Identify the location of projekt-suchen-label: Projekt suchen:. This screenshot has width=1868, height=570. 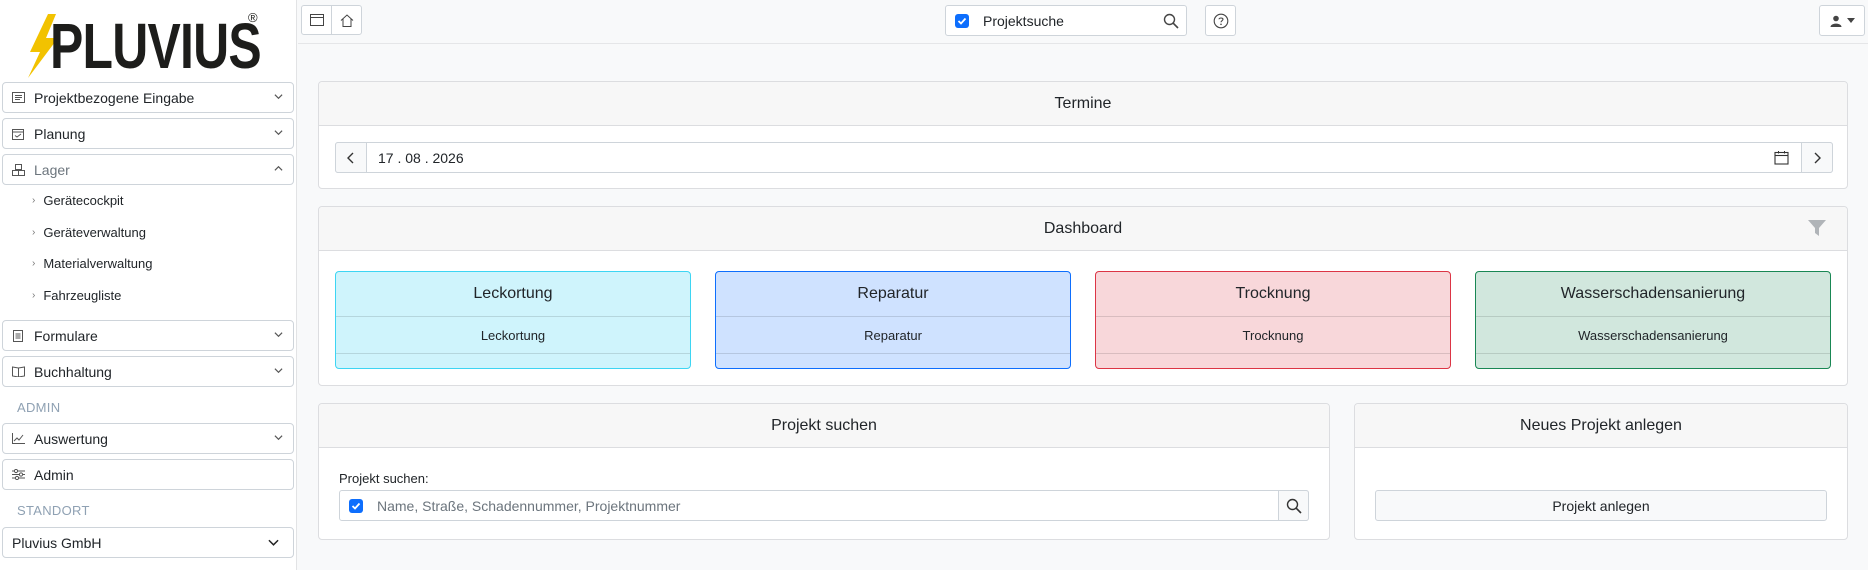
(384, 478).